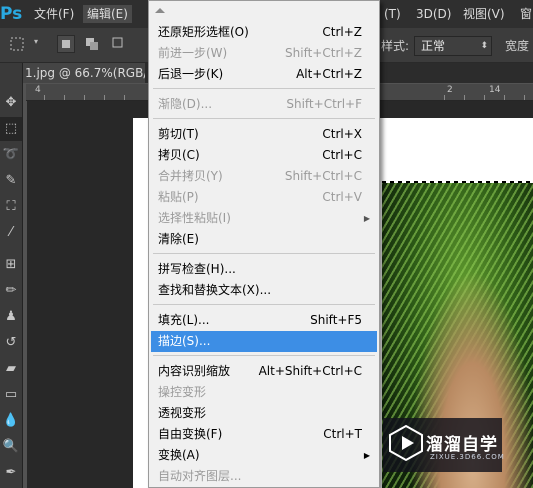 The width and height of the screenshot is (533, 488). What do you see at coordinates (182, 413) in the screenshot?
I see `menu-item-label: 透视变形` at bounding box center [182, 413].